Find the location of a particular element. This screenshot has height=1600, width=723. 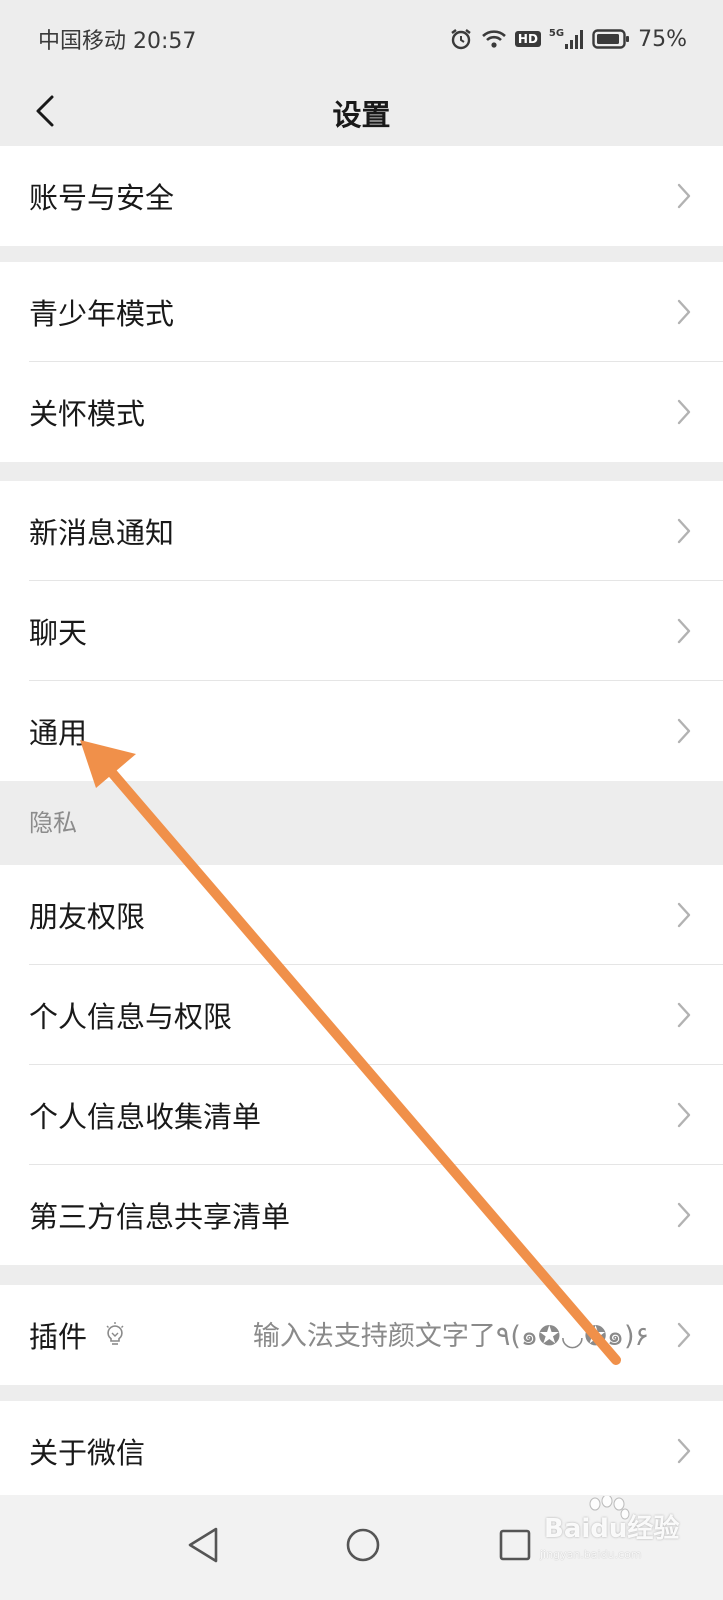

item-label: 账号与安全 is located at coordinates (102, 198).